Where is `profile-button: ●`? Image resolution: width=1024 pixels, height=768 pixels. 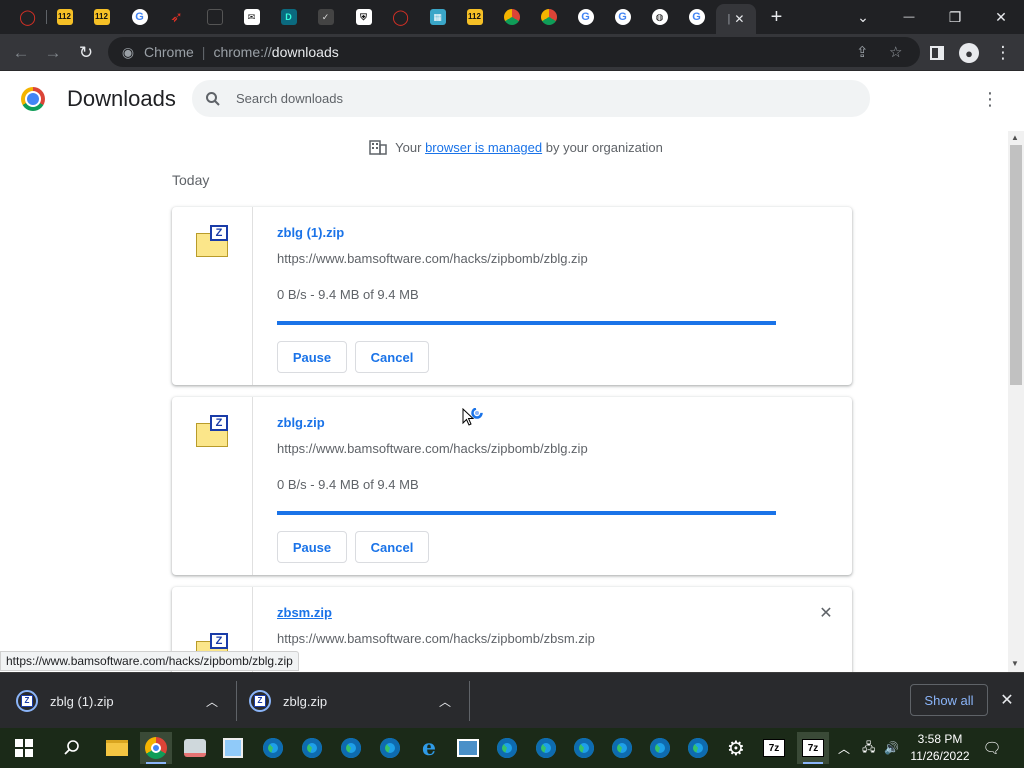
profile-button: ● is located at coordinates (969, 53).